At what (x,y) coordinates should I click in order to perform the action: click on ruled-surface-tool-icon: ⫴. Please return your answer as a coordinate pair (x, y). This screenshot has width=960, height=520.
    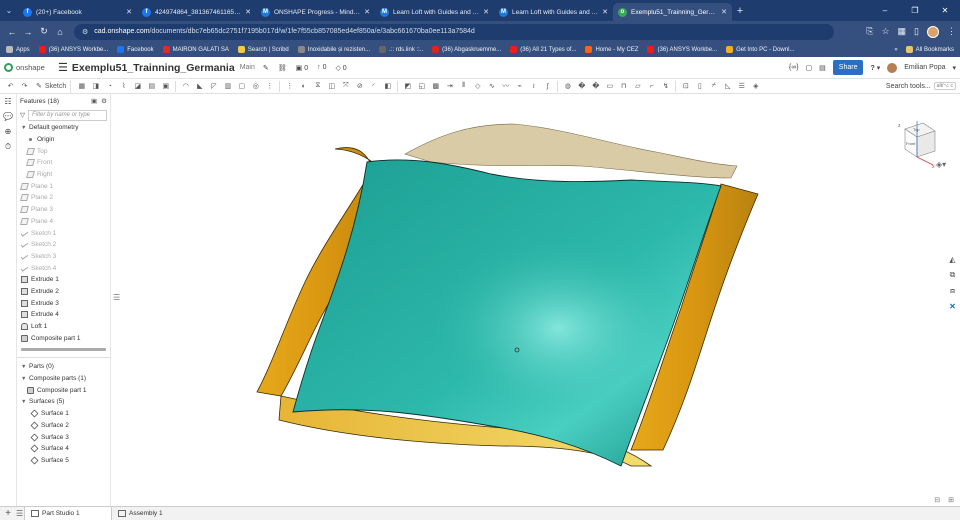
    Looking at the image, I should click on (463, 86).